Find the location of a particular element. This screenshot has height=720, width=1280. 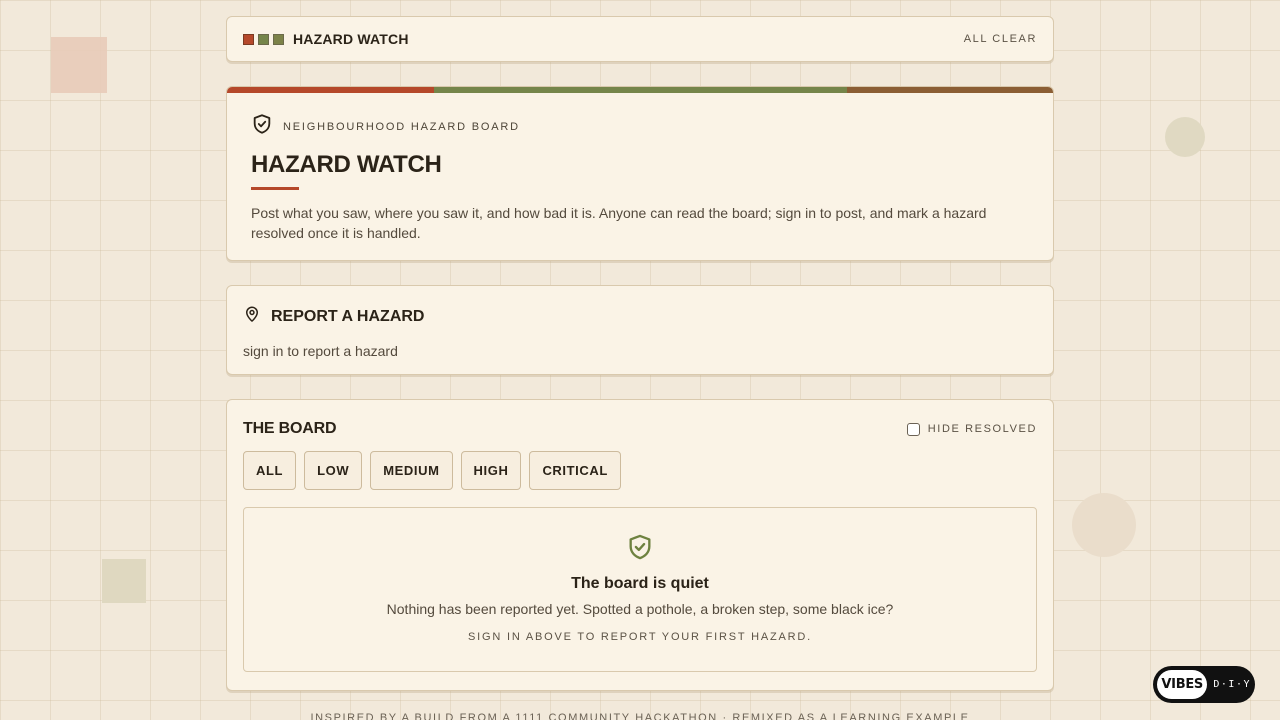

filter-low-button: LOW is located at coordinates (333, 470).